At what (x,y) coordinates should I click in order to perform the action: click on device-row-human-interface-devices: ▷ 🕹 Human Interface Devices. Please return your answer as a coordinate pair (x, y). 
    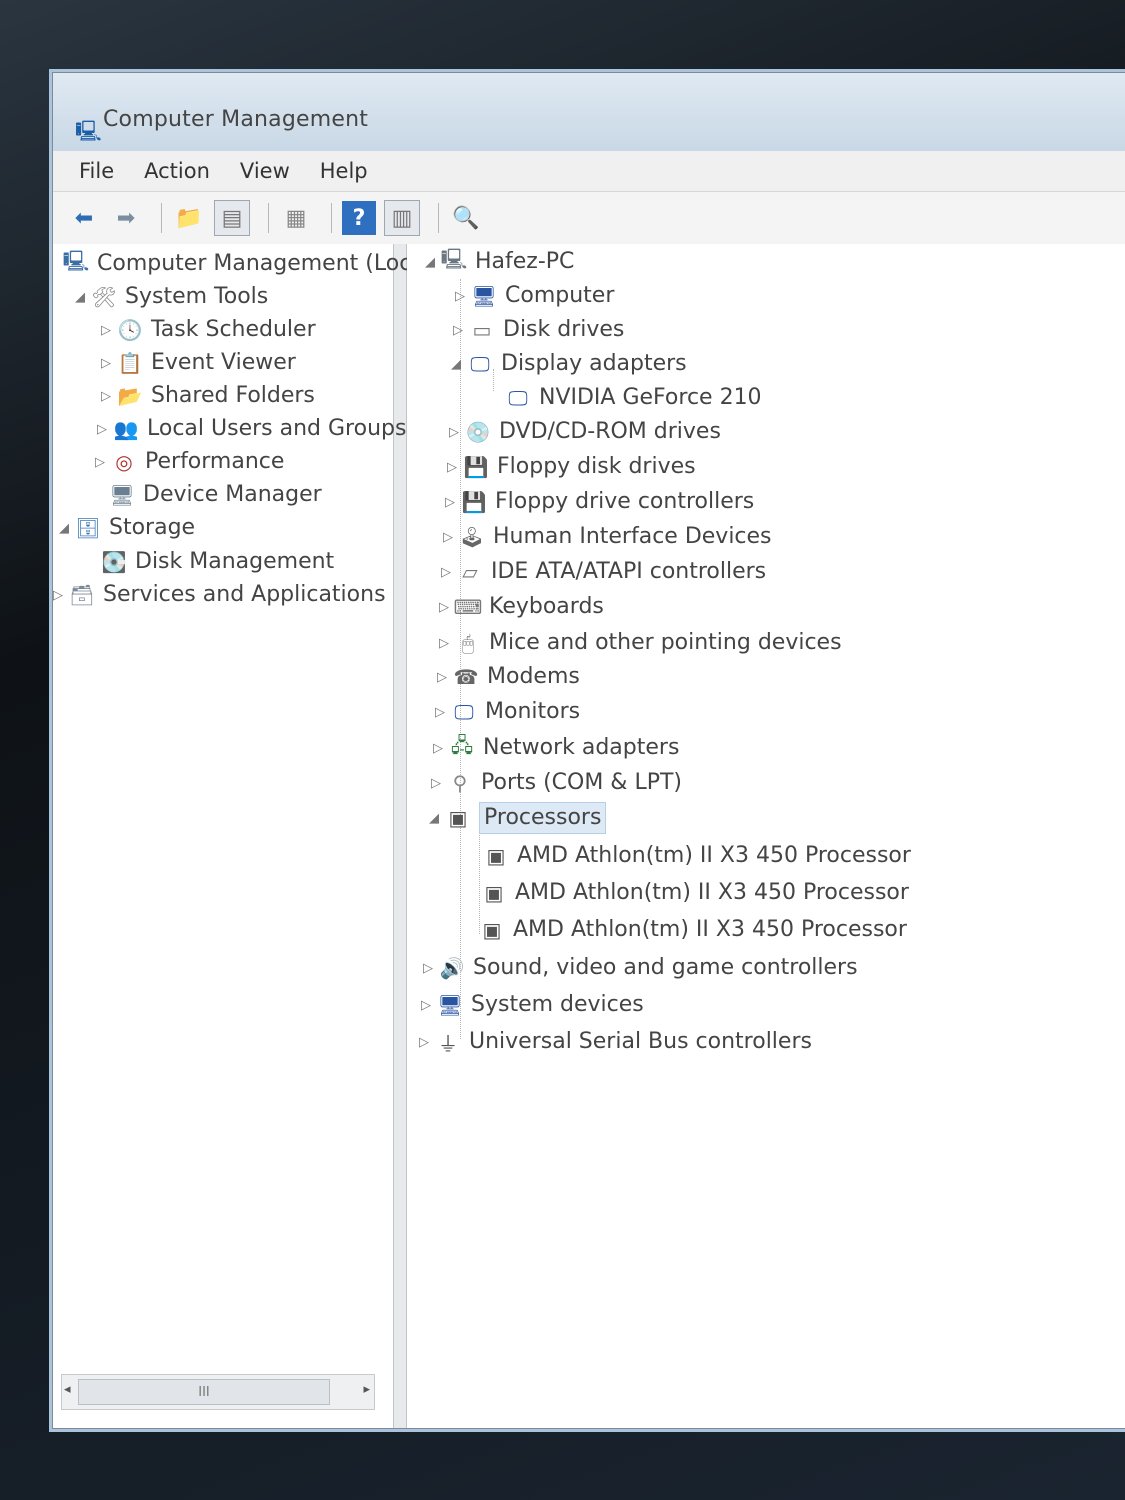
    Looking at the image, I should click on (605, 537).